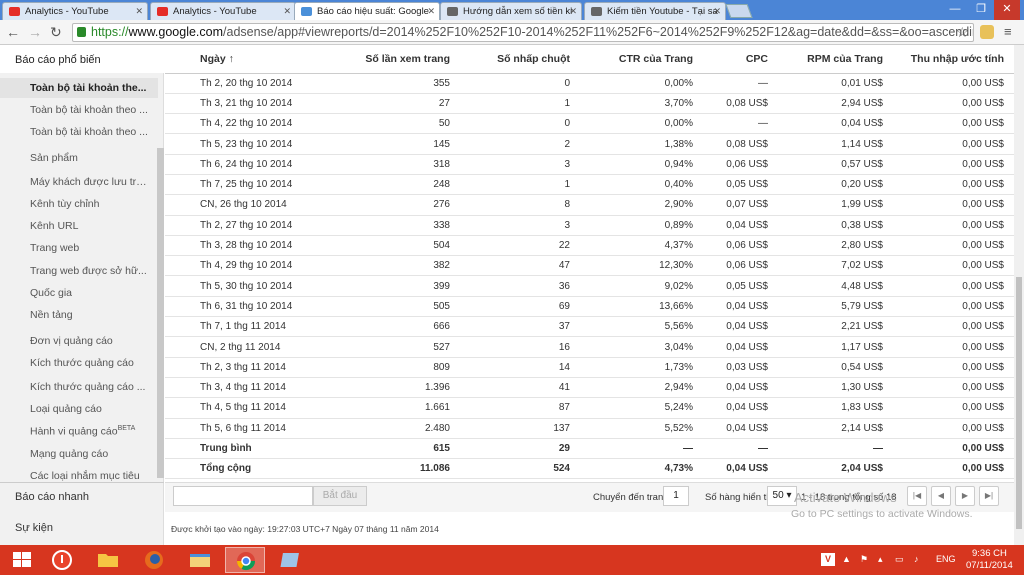  Describe the element at coordinates (89, 409) in the screenshot. I see `sidebar-item: Loại quảng cáo` at that location.